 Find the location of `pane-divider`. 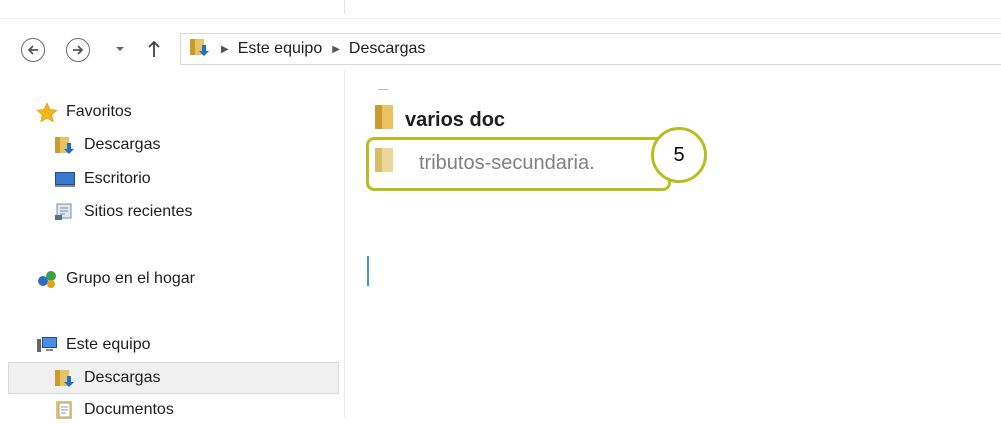

pane-divider is located at coordinates (344, 244).